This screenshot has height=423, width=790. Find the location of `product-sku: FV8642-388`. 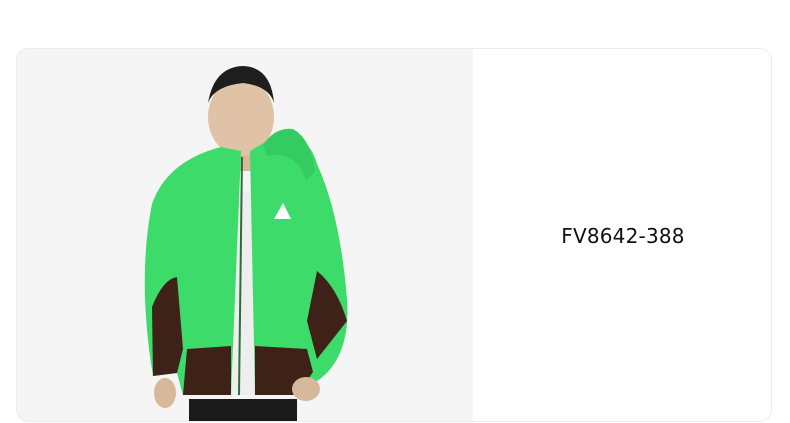

product-sku: FV8642-388 is located at coordinates (623, 236).